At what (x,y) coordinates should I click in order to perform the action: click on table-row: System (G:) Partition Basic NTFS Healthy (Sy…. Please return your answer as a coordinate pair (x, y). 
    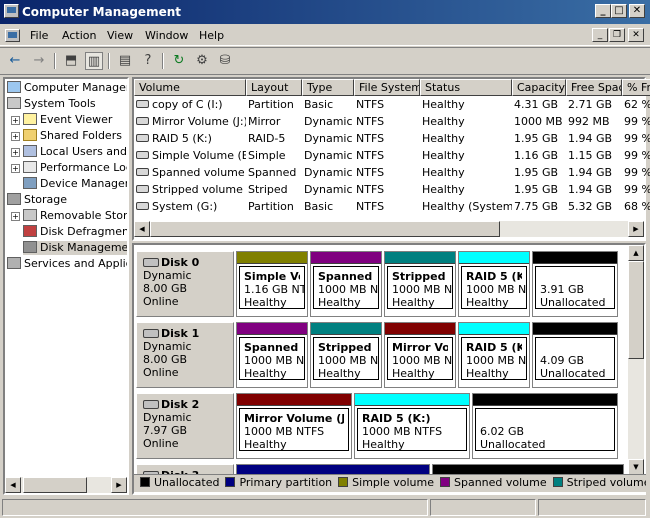
    Looking at the image, I should click on (392, 206).